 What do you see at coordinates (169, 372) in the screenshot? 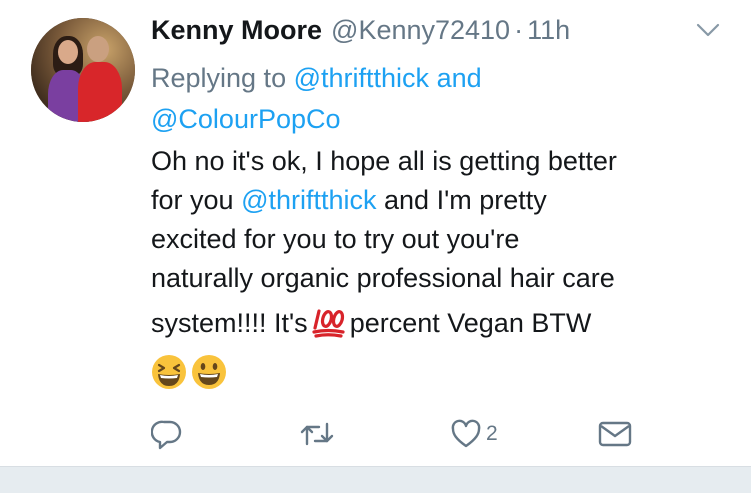
I see `laughing-face-icon` at bounding box center [169, 372].